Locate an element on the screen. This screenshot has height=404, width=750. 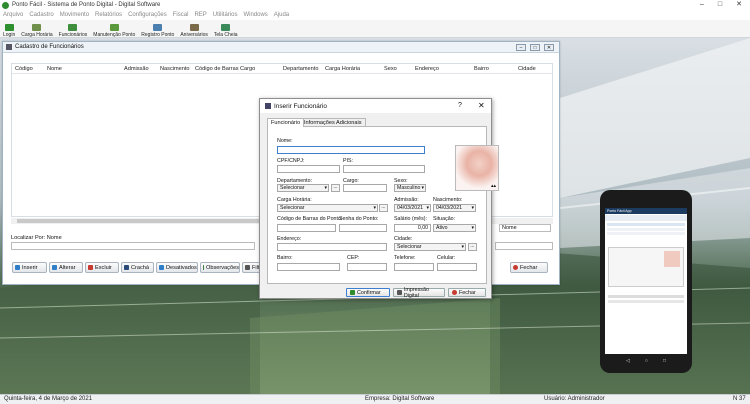
help-button: ? is located at coordinates (460, 105).